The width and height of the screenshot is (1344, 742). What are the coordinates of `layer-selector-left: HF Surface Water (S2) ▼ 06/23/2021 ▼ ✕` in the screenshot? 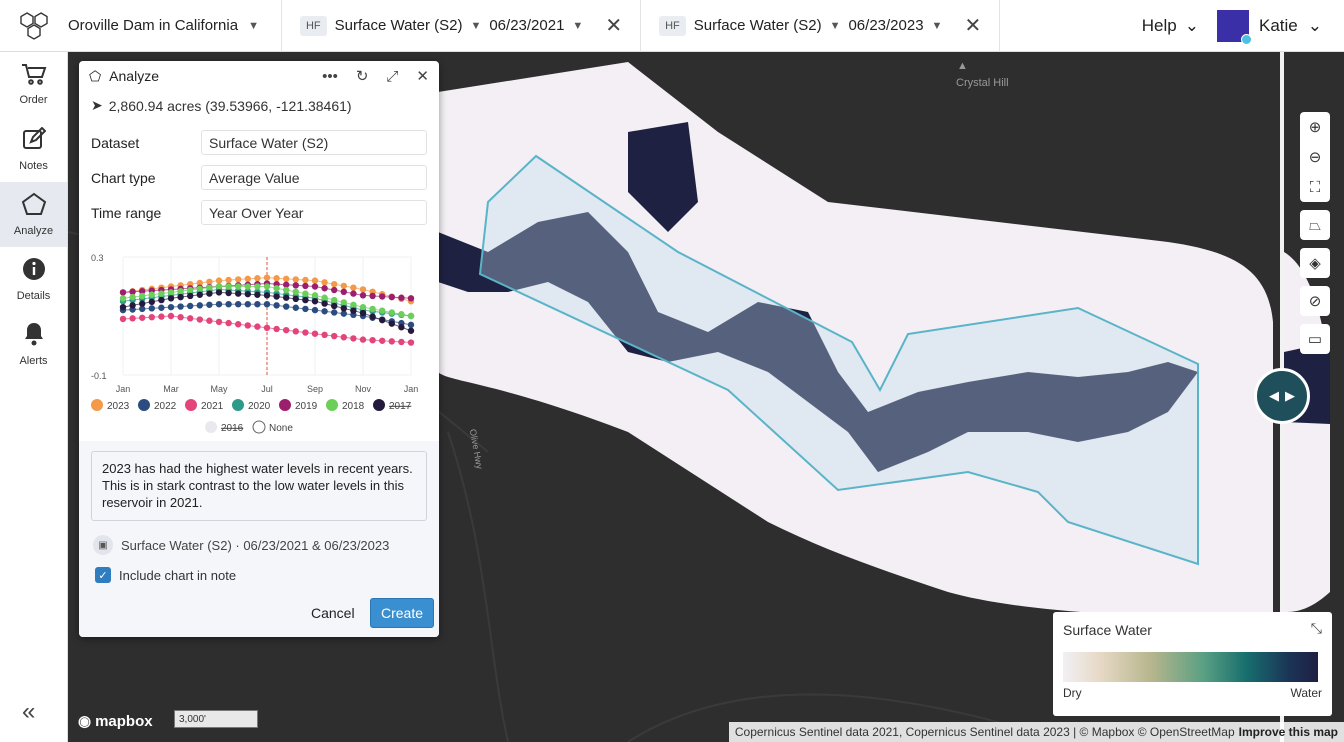 It's located at (462, 26).